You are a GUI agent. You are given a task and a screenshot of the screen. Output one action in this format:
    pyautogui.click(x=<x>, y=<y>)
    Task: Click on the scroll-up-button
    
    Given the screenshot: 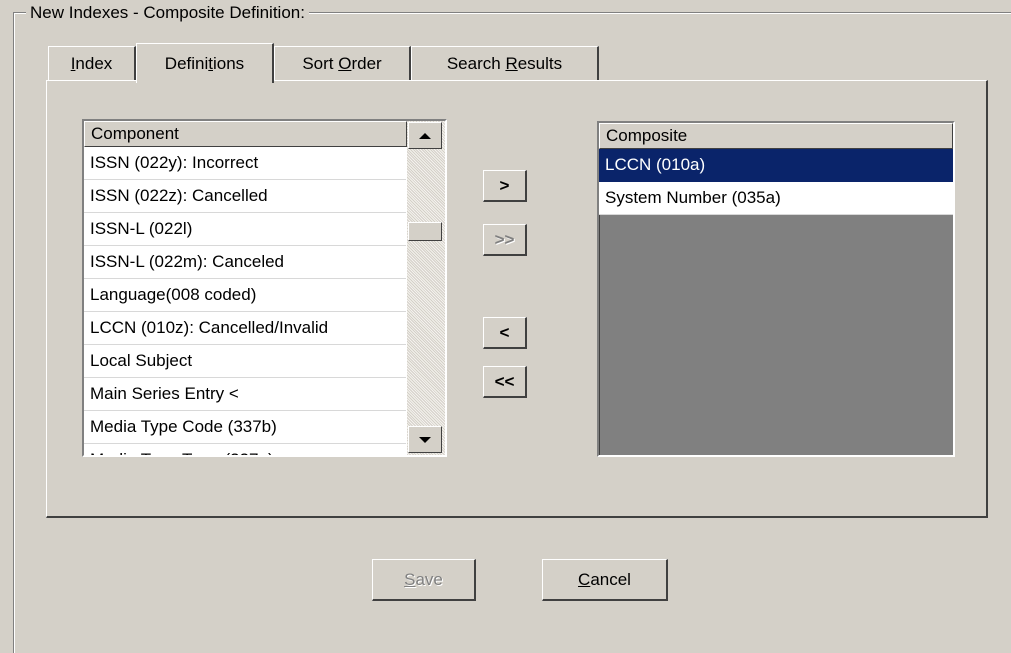 What is the action you would take?
    pyautogui.click(x=425, y=135)
    